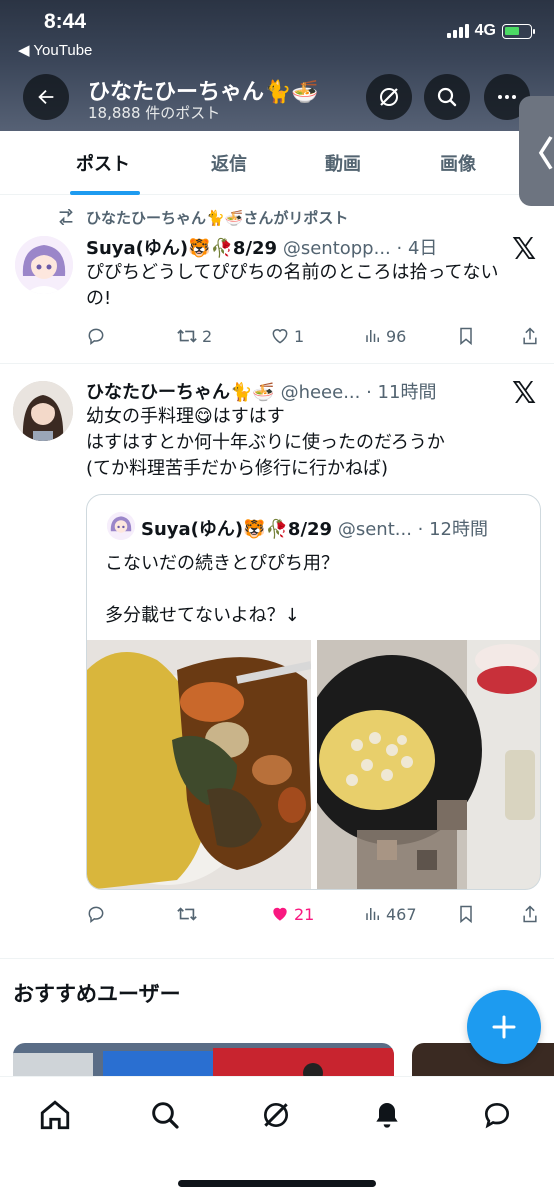 This screenshot has width=554, height=1199. Describe the element at coordinates (217, 218) in the screenshot. I see `repost-label: ひなたひーちゃん🐈🍜さんがリポスト` at that location.